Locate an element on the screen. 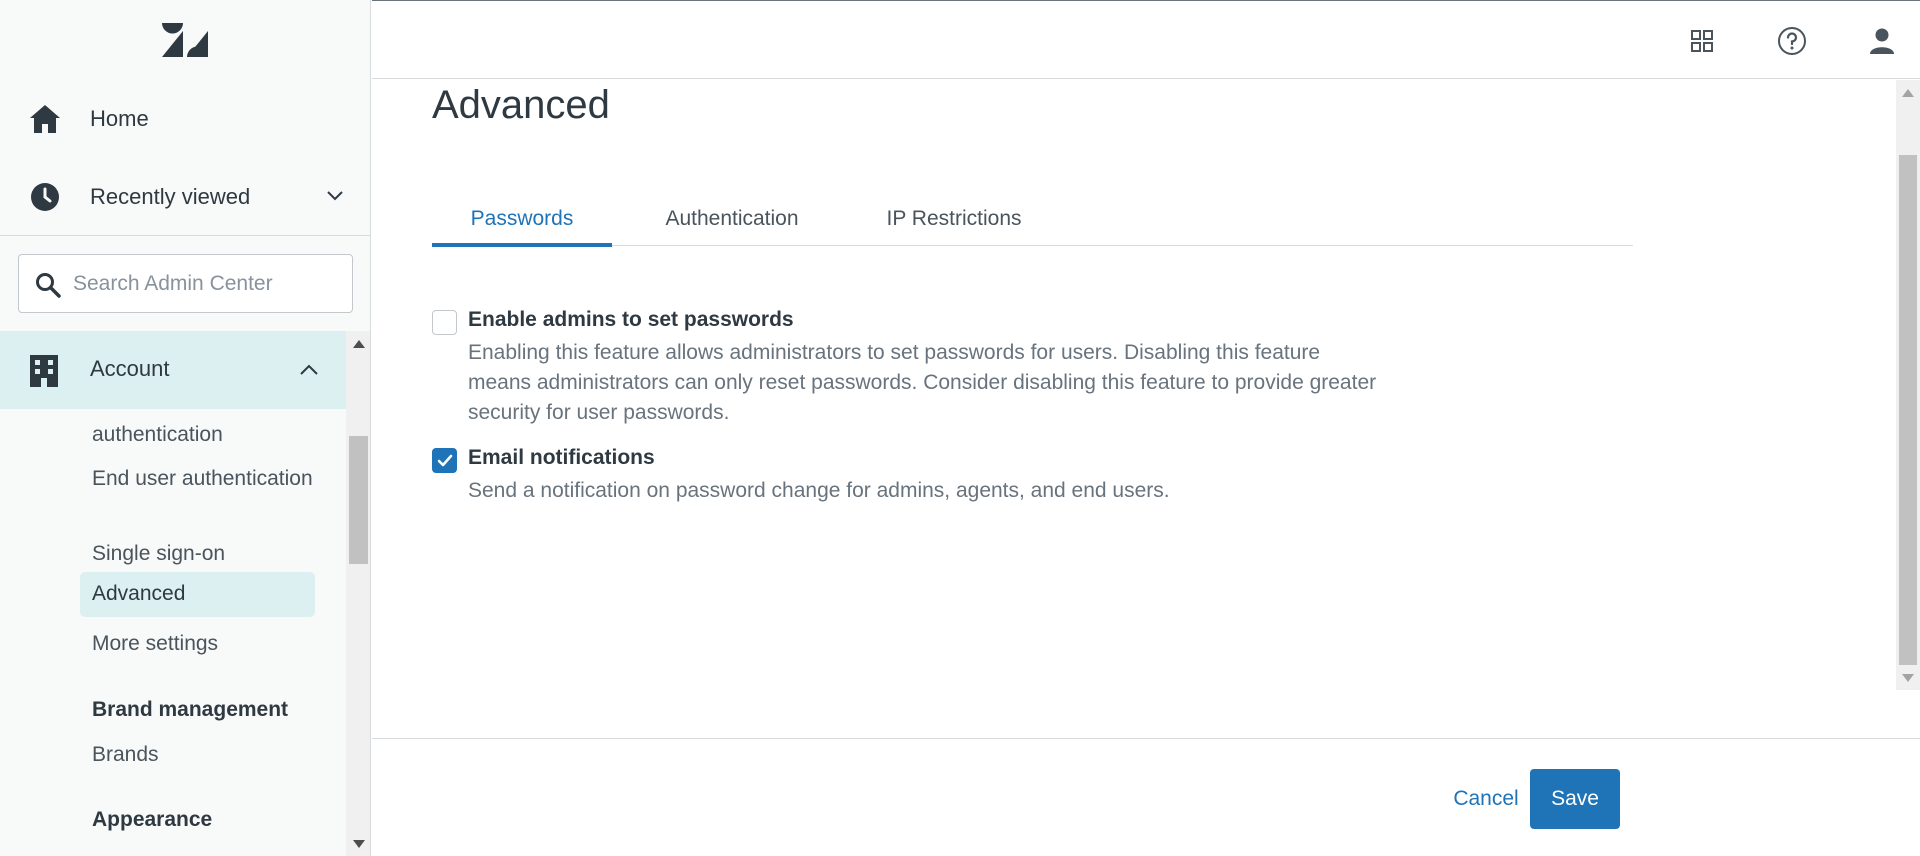 The height and width of the screenshot is (856, 1920). apps-grid-icon is located at coordinates (1702, 41).